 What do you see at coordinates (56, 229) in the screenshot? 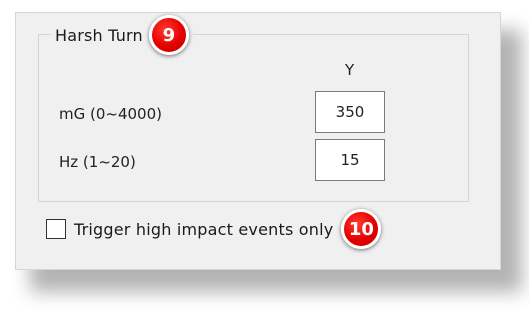
I see `trigger-high-impact-checkbox` at bounding box center [56, 229].